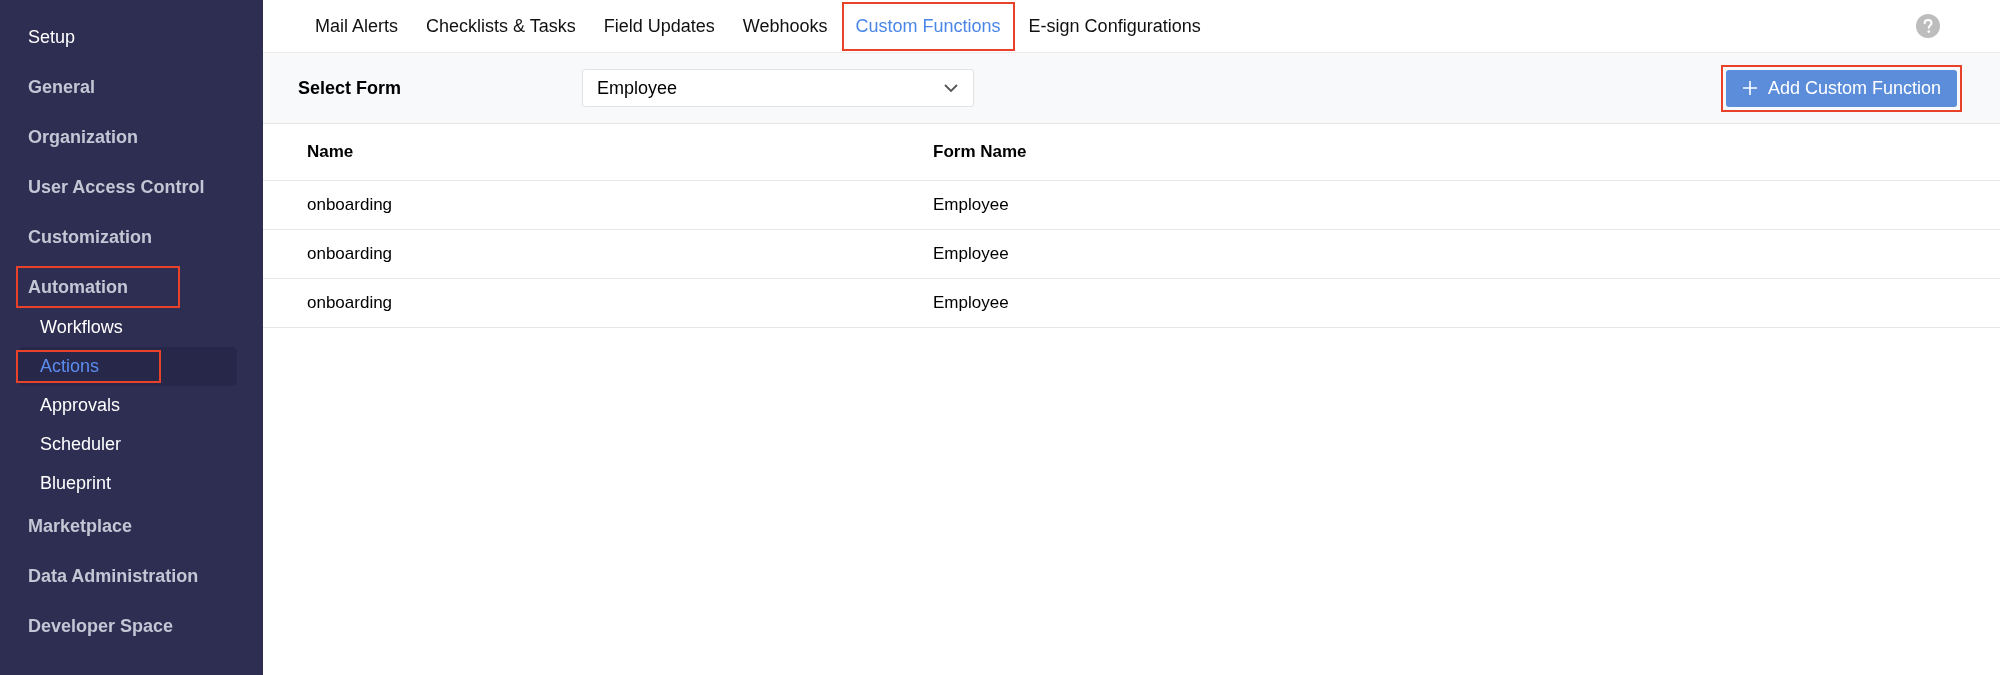 The image size is (2000, 675). I want to click on column-header: Form Name, so click(980, 152).